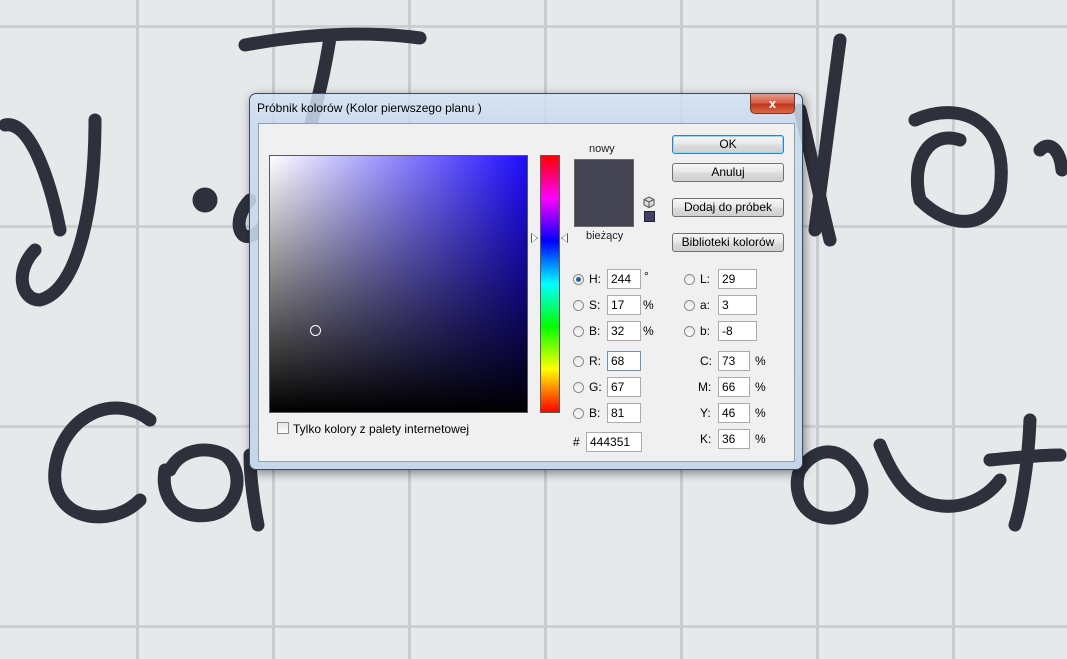  What do you see at coordinates (578, 361) in the screenshot?
I see `radio-r` at bounding box center [578, 361].